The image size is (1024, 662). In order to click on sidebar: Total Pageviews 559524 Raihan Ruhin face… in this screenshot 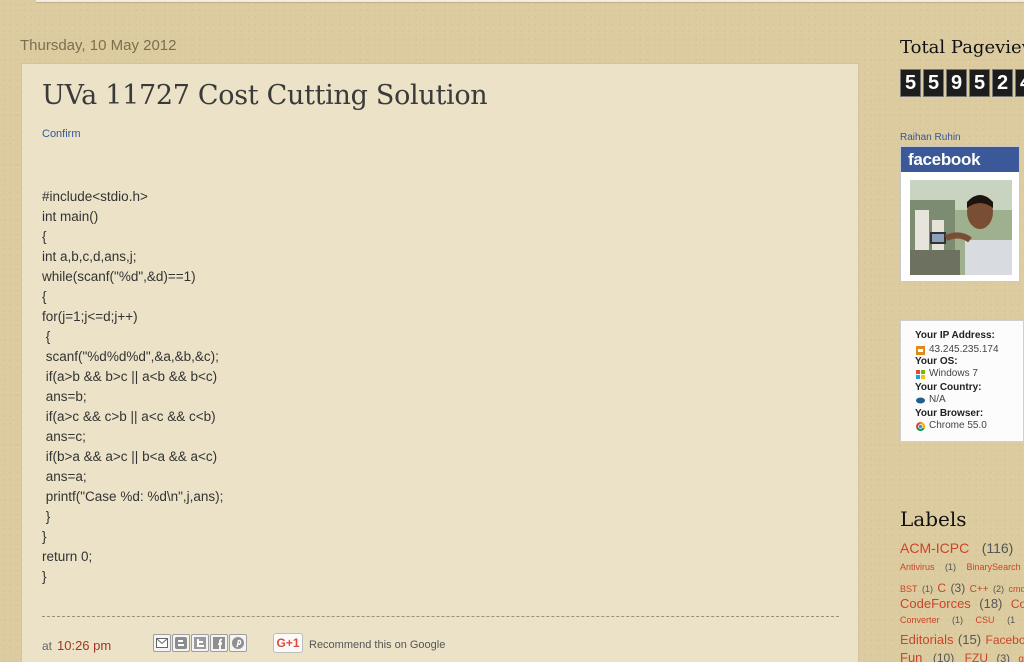, I will do `click(962, 331)`.